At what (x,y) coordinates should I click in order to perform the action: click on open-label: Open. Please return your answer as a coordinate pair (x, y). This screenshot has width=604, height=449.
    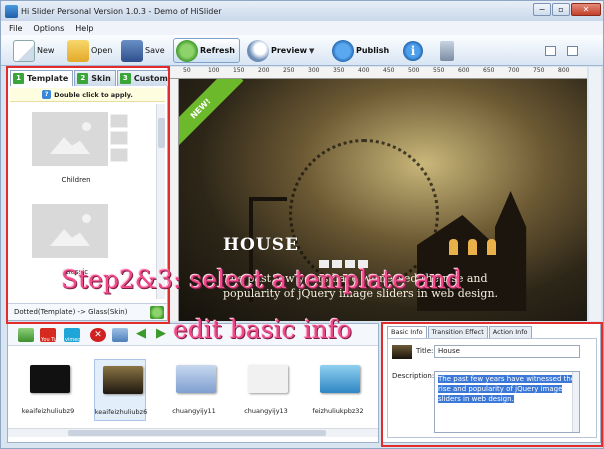
    Looking at the image, I should click on (102, 50).